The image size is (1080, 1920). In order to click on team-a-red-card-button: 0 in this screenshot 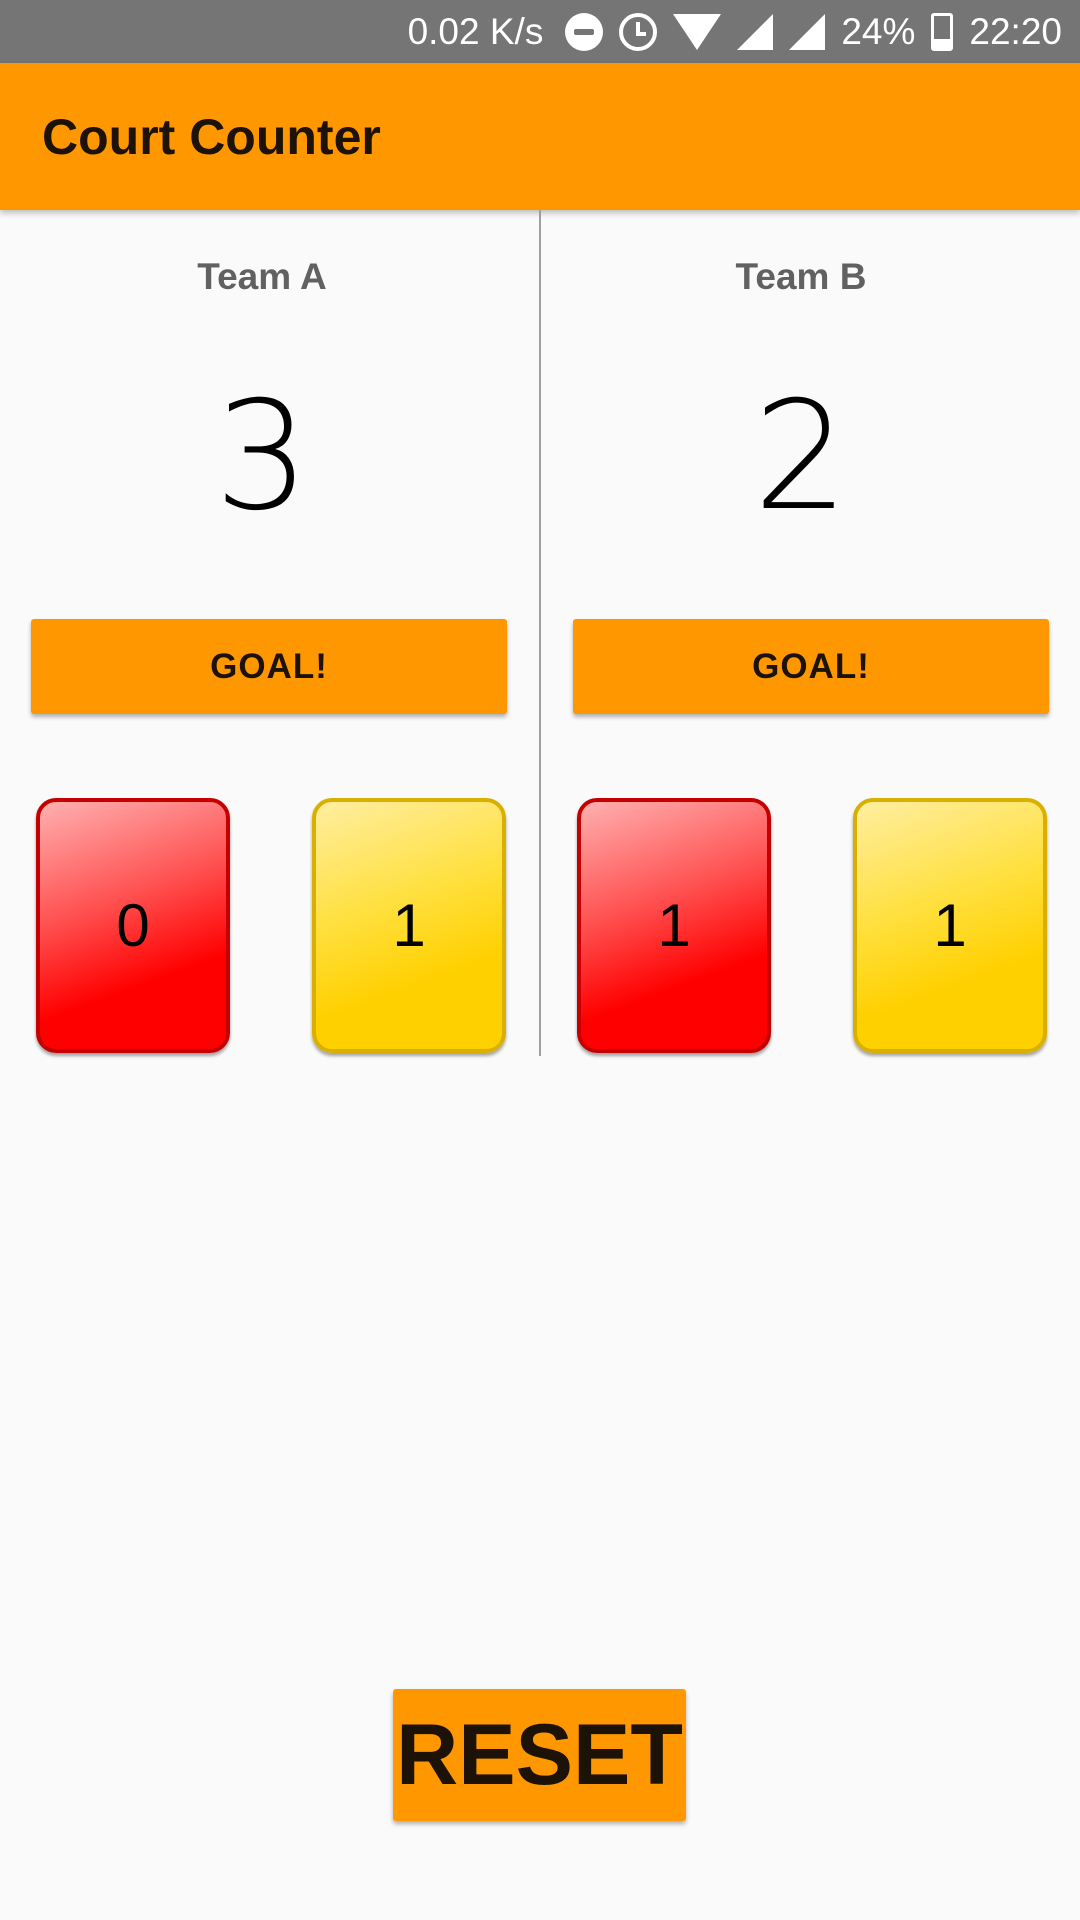, I will do `click(133, 925)`.